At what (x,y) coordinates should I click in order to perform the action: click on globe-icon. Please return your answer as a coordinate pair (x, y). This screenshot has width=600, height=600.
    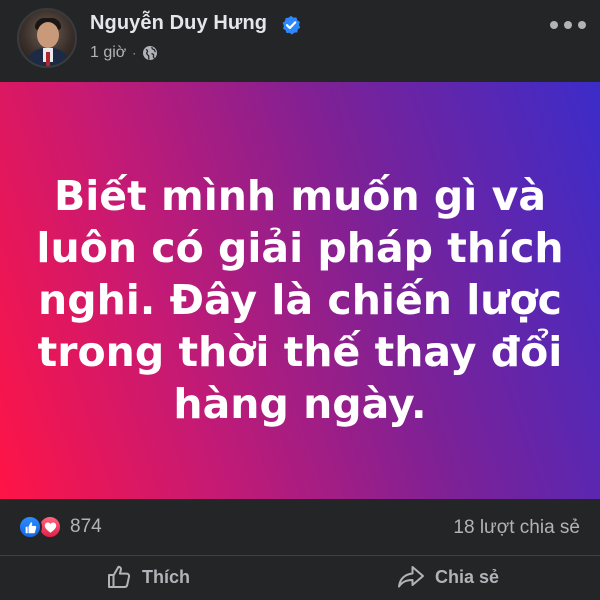
    Looking at the image, I should click on (150, 53).